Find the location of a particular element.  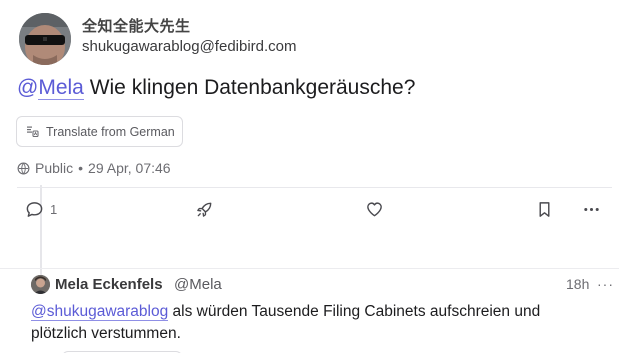

translate-button: Translate from German is located at coordinates (99, 131).